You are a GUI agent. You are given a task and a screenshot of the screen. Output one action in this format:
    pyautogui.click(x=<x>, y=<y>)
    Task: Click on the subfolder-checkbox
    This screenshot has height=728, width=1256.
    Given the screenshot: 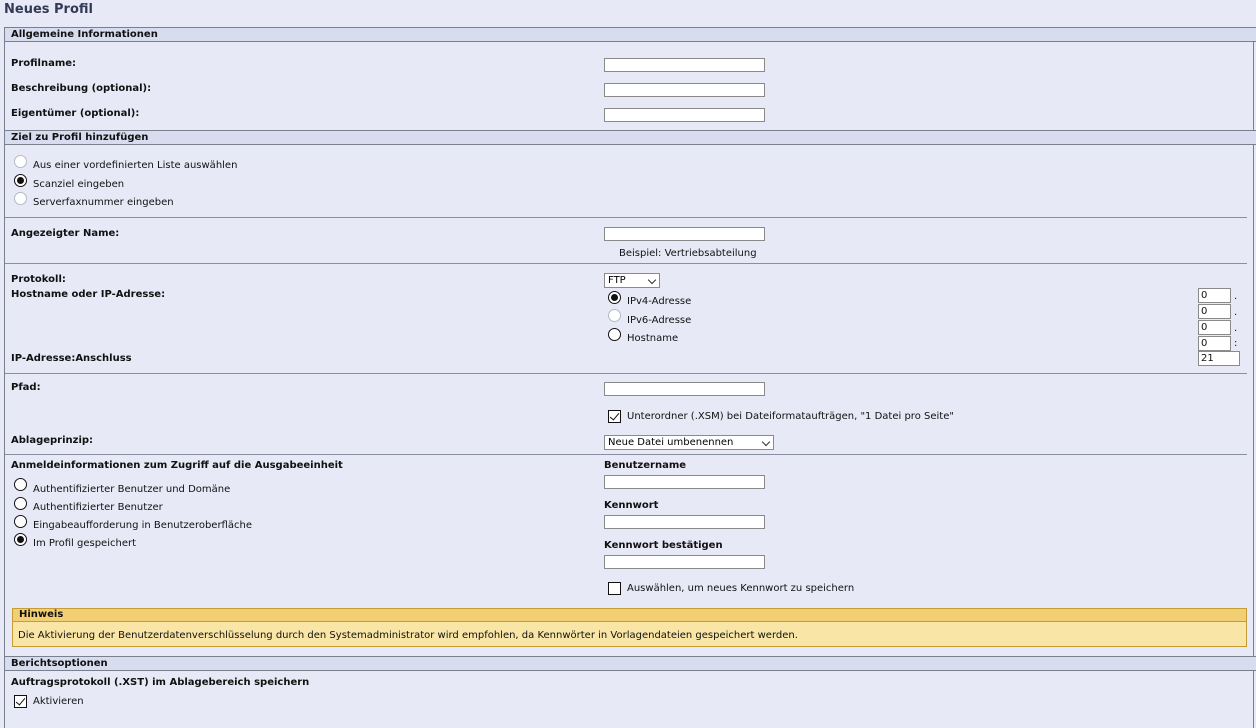 What is the action you would take?
    pyautogui.click(x=614, y=416)
    